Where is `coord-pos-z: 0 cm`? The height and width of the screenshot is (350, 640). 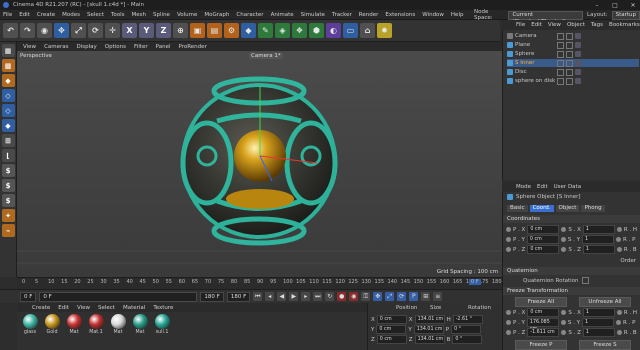
coord-pos-z: 0 cm is located at coordinates (391, 339).